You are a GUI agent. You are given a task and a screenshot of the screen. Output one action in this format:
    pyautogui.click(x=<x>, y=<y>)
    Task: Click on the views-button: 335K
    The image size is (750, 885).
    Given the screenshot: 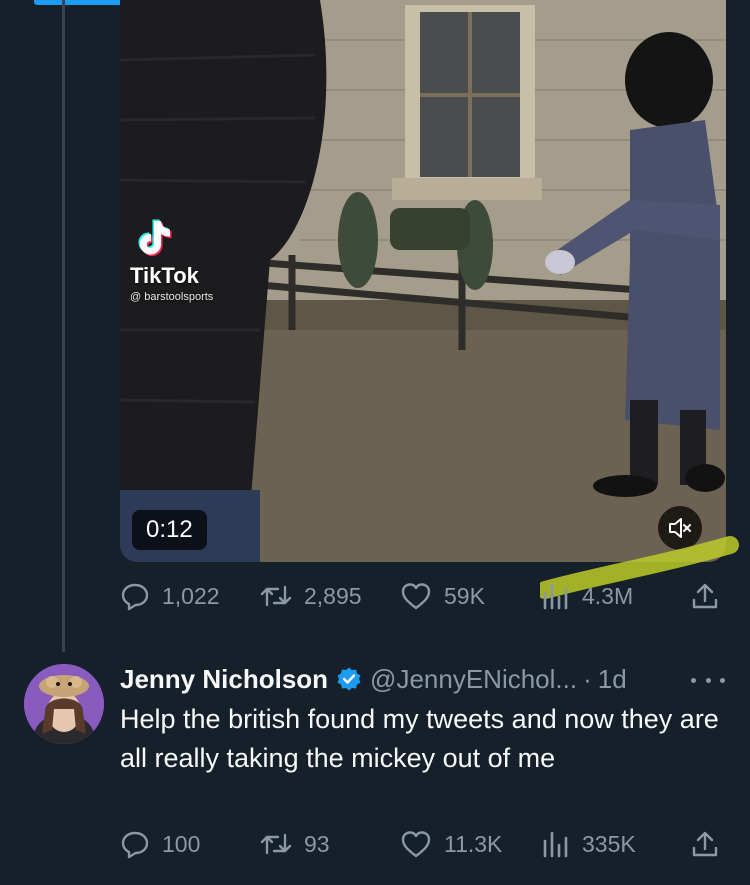 What is the action you would take?
    pyautogui.click(x=588, y=844)
    